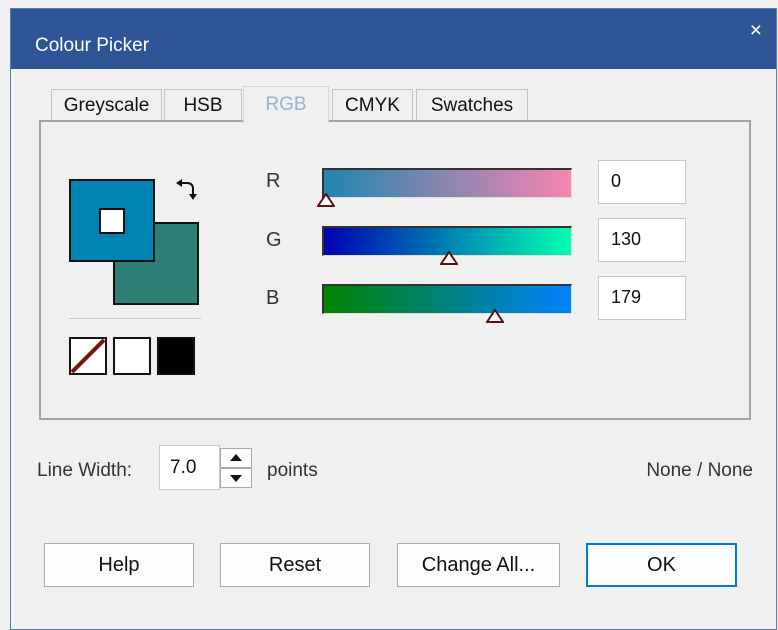  What do you see at coordinates (203, 105) in the screenshot?
I see `tab-hsb: HSB` at bounding box center [203, 105].